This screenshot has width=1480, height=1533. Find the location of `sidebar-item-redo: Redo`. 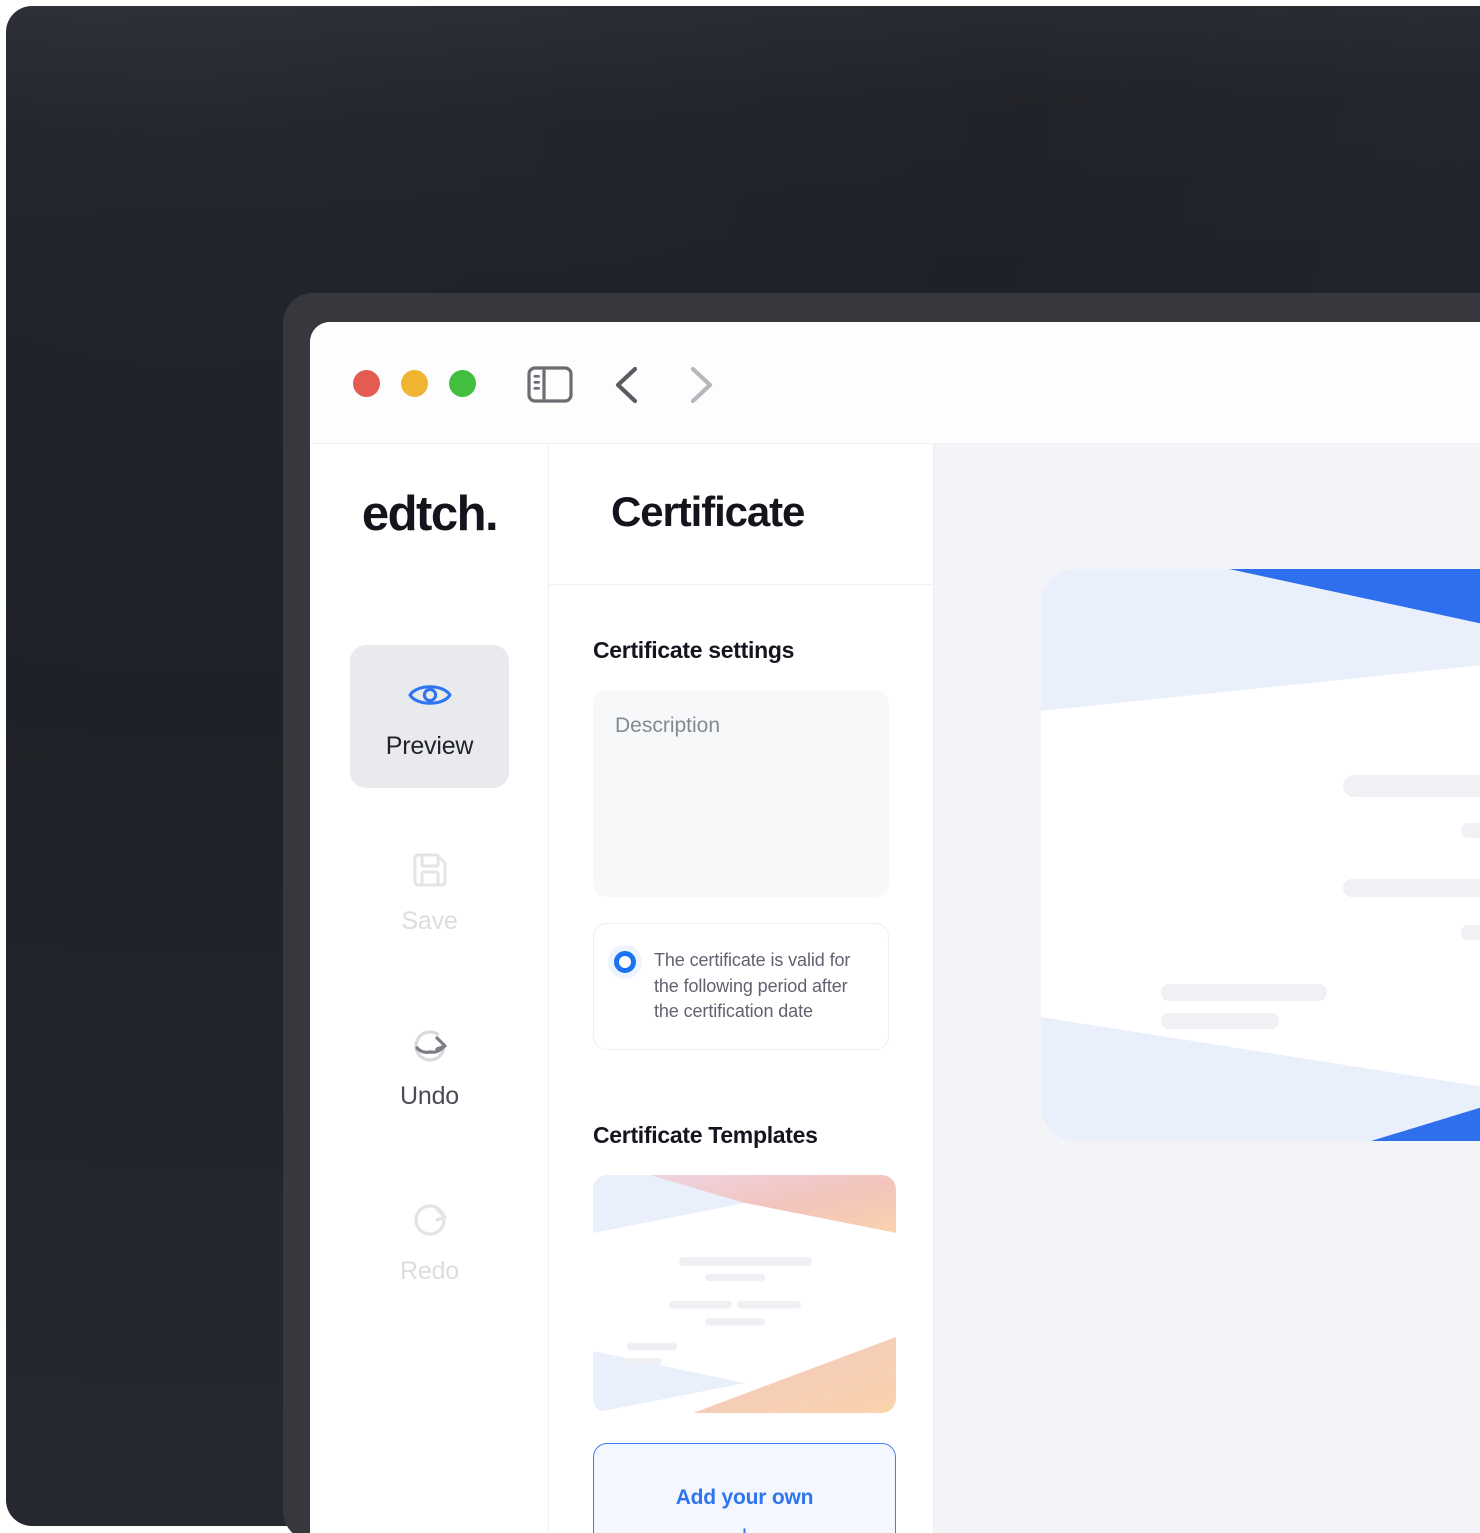

sidebar-item-redo: Redo is located at coordinates (429, 1241).